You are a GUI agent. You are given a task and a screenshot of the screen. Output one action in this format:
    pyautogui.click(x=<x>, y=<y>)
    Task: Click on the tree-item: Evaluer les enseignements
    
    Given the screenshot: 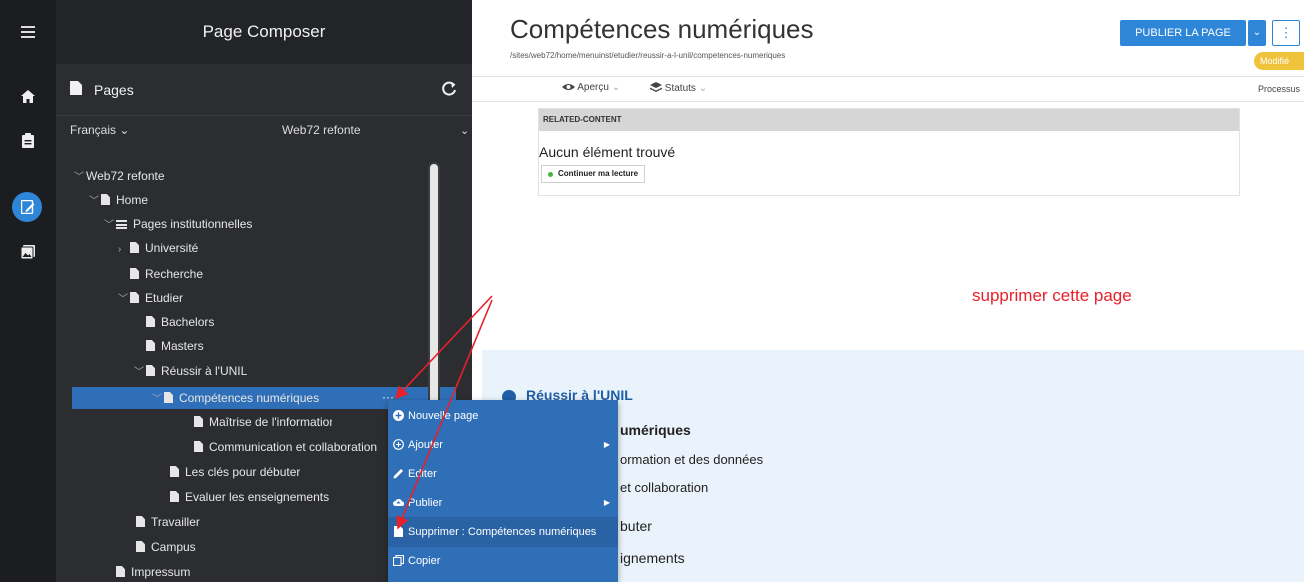 What is the action you would take?
    pyautogui.click(x=243, y=497)
    